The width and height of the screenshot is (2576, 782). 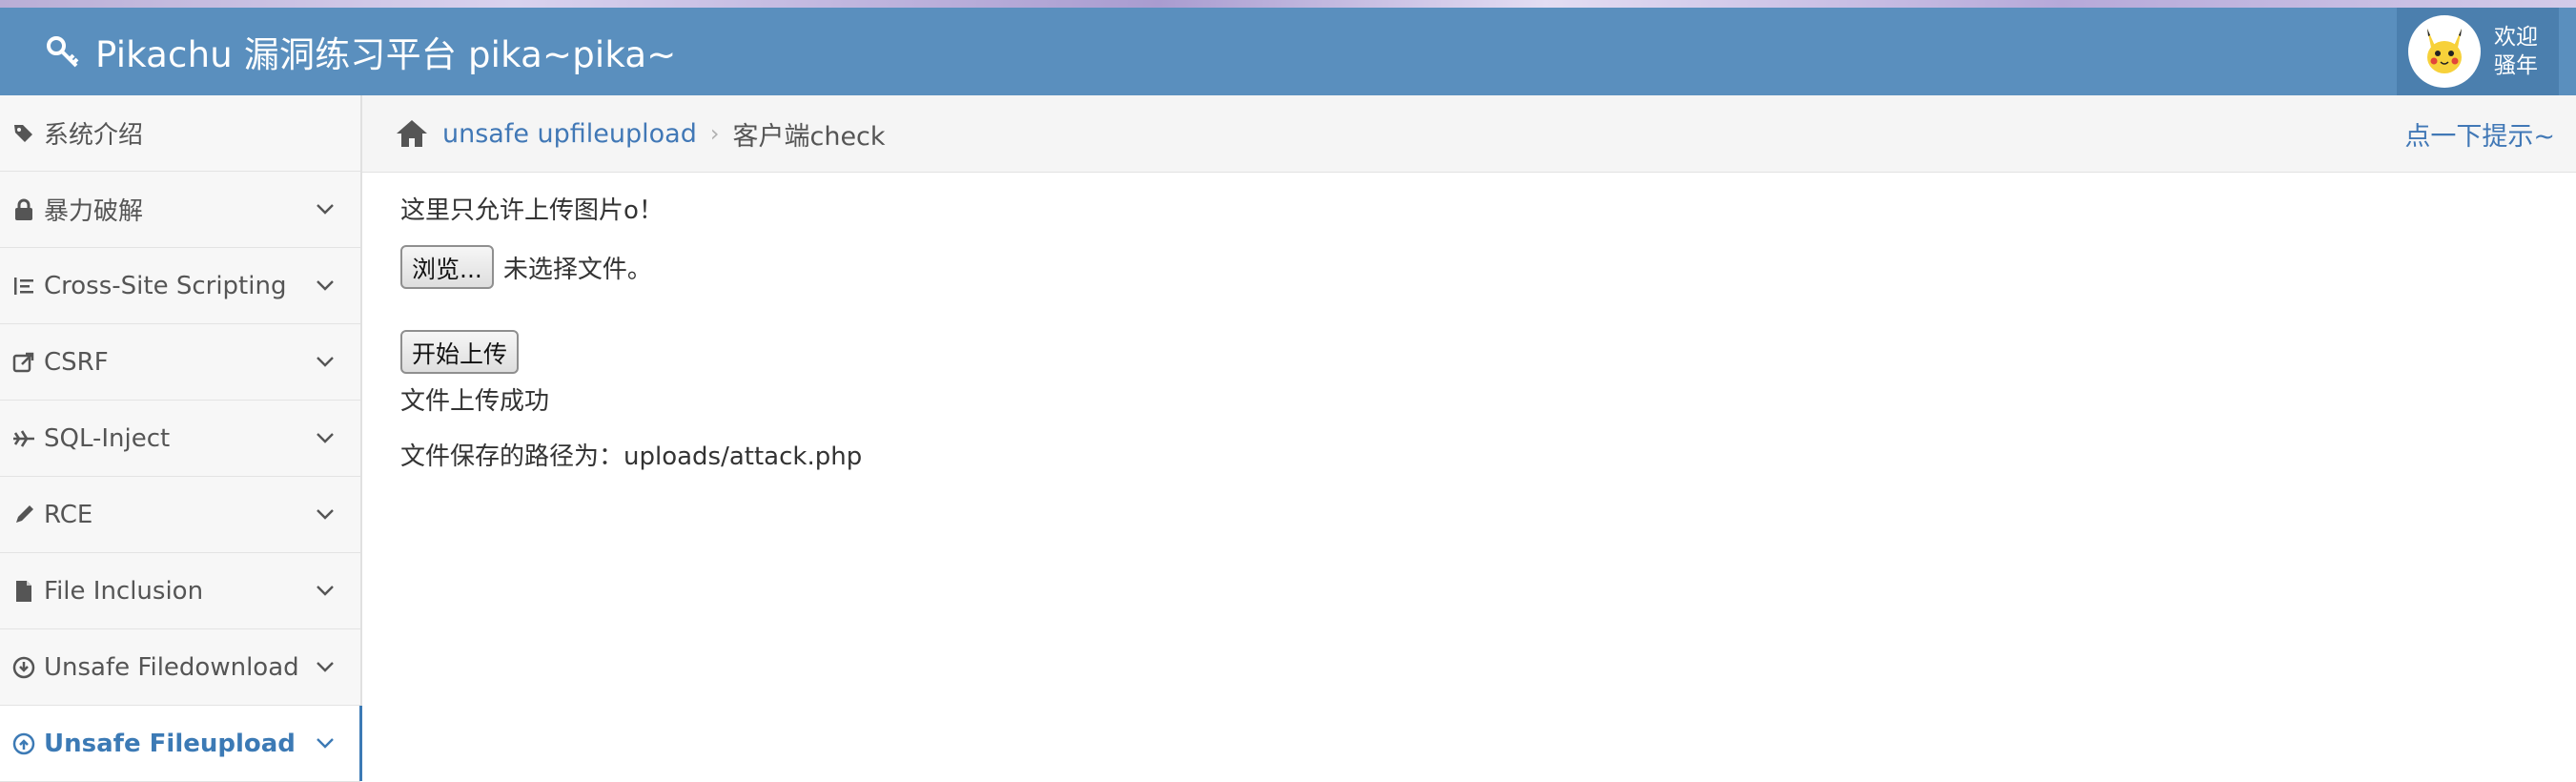 I want to click on file-icon, so click(x=23, y=591).